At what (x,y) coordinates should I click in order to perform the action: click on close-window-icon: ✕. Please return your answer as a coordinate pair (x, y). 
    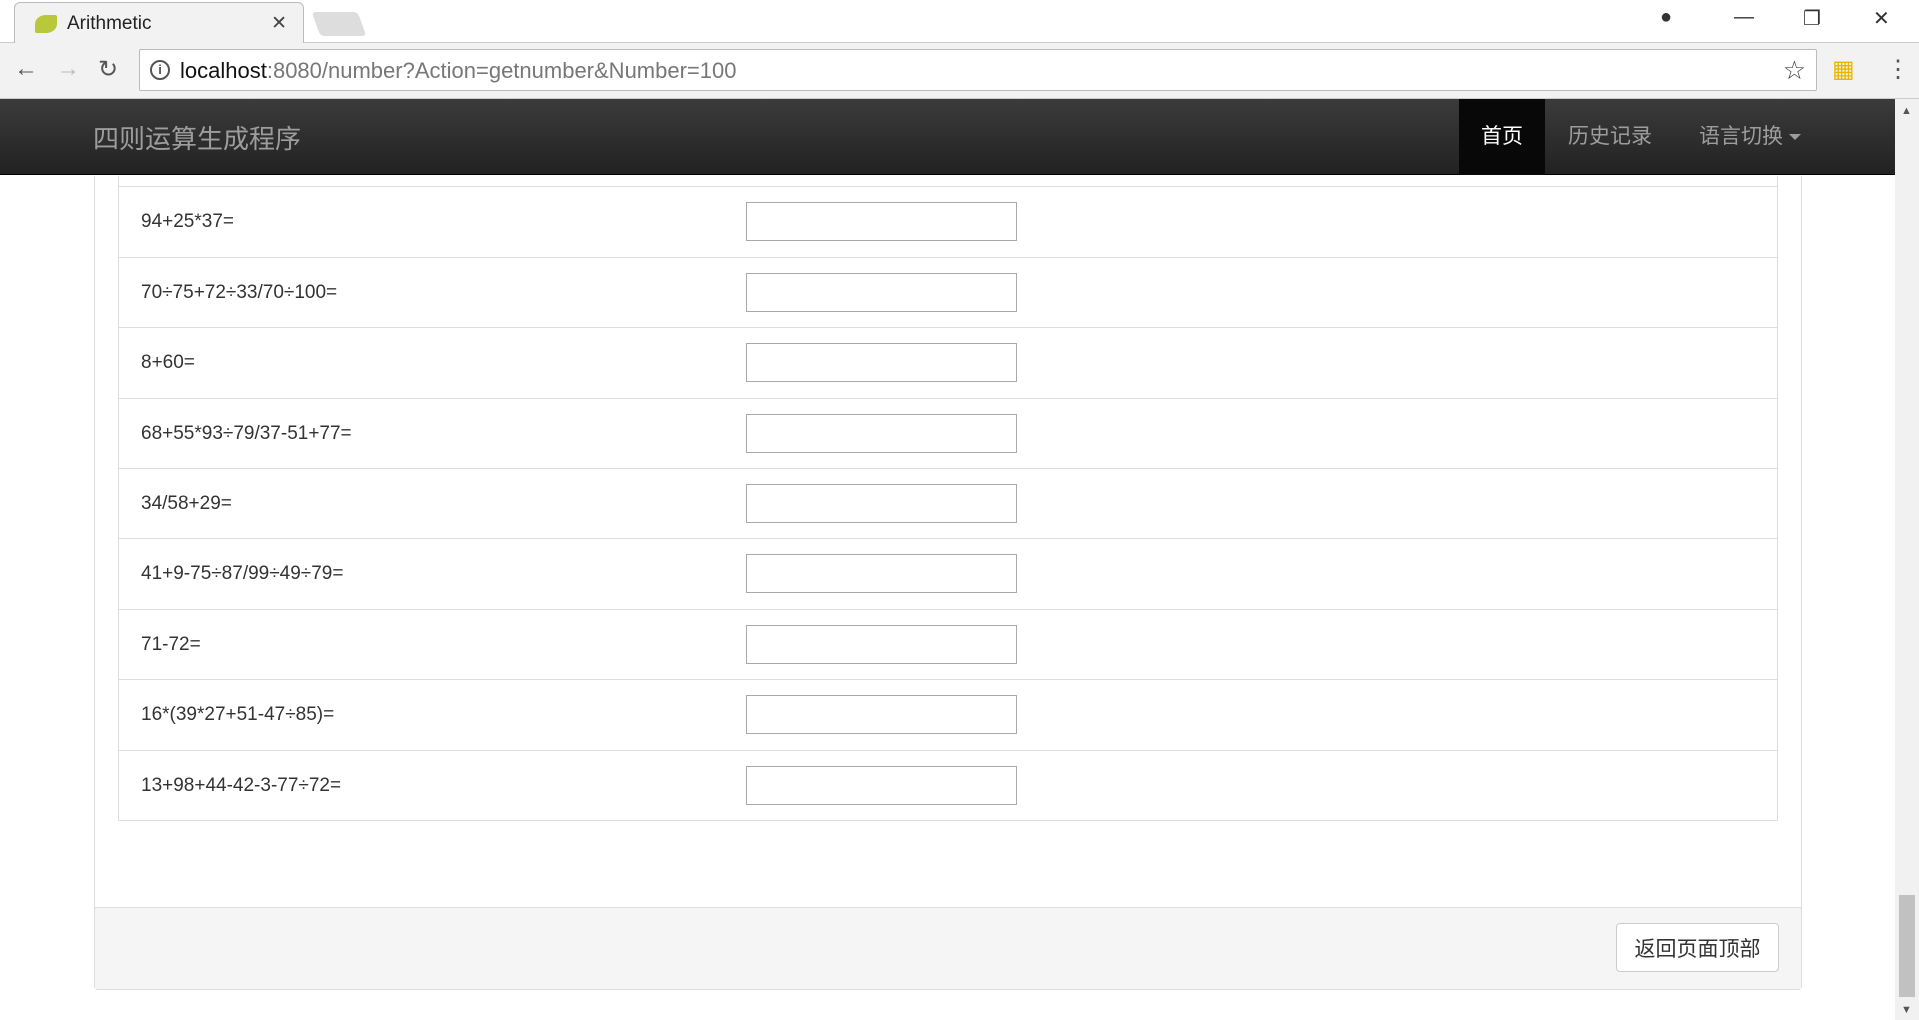
    Looking at the image, I should click on (1881, 18).